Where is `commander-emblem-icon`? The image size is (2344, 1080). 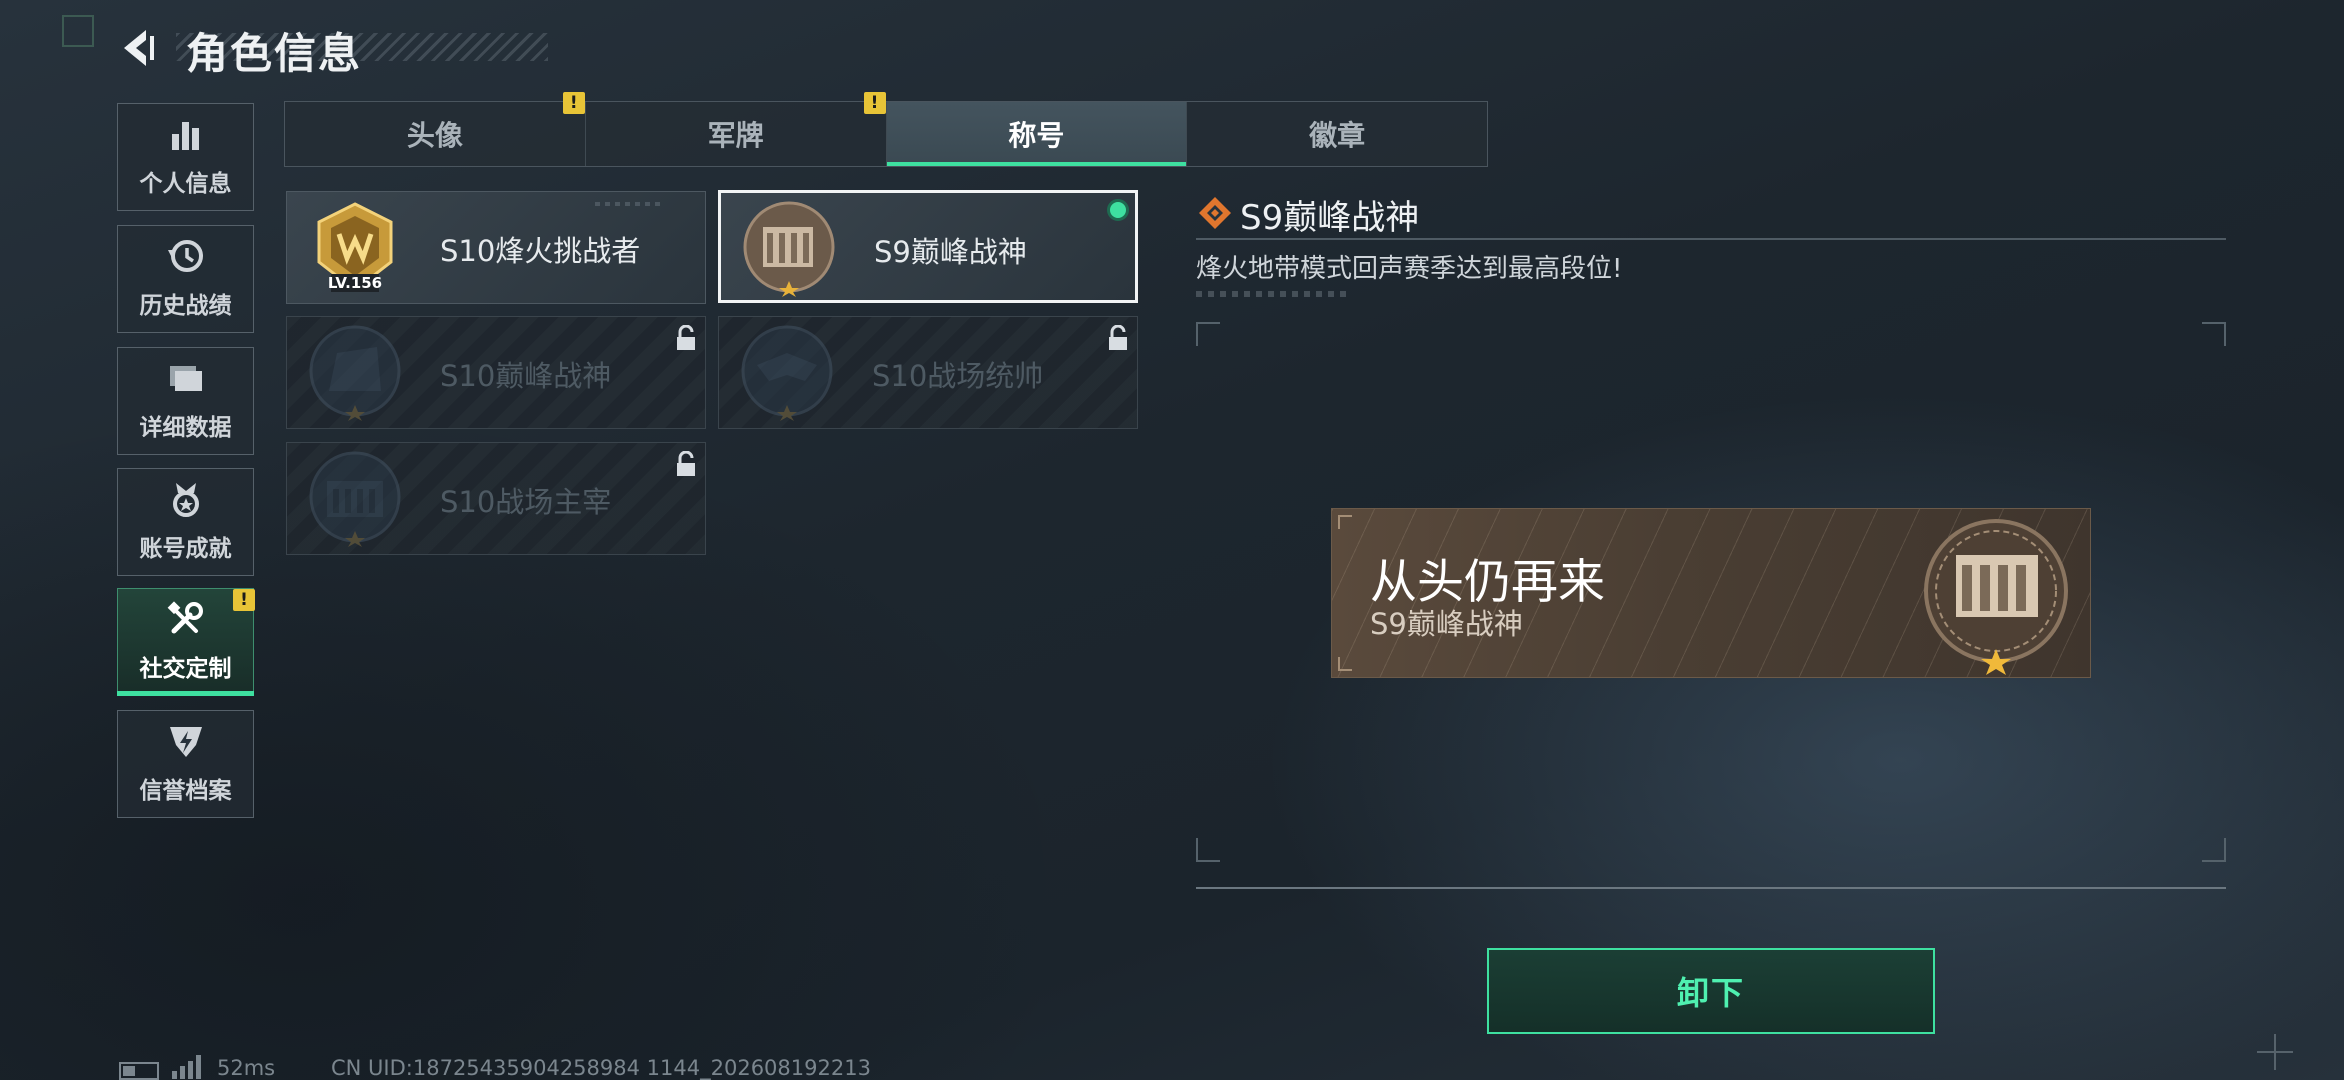
commander-emblem-icon is located at coordinates (787, 373).